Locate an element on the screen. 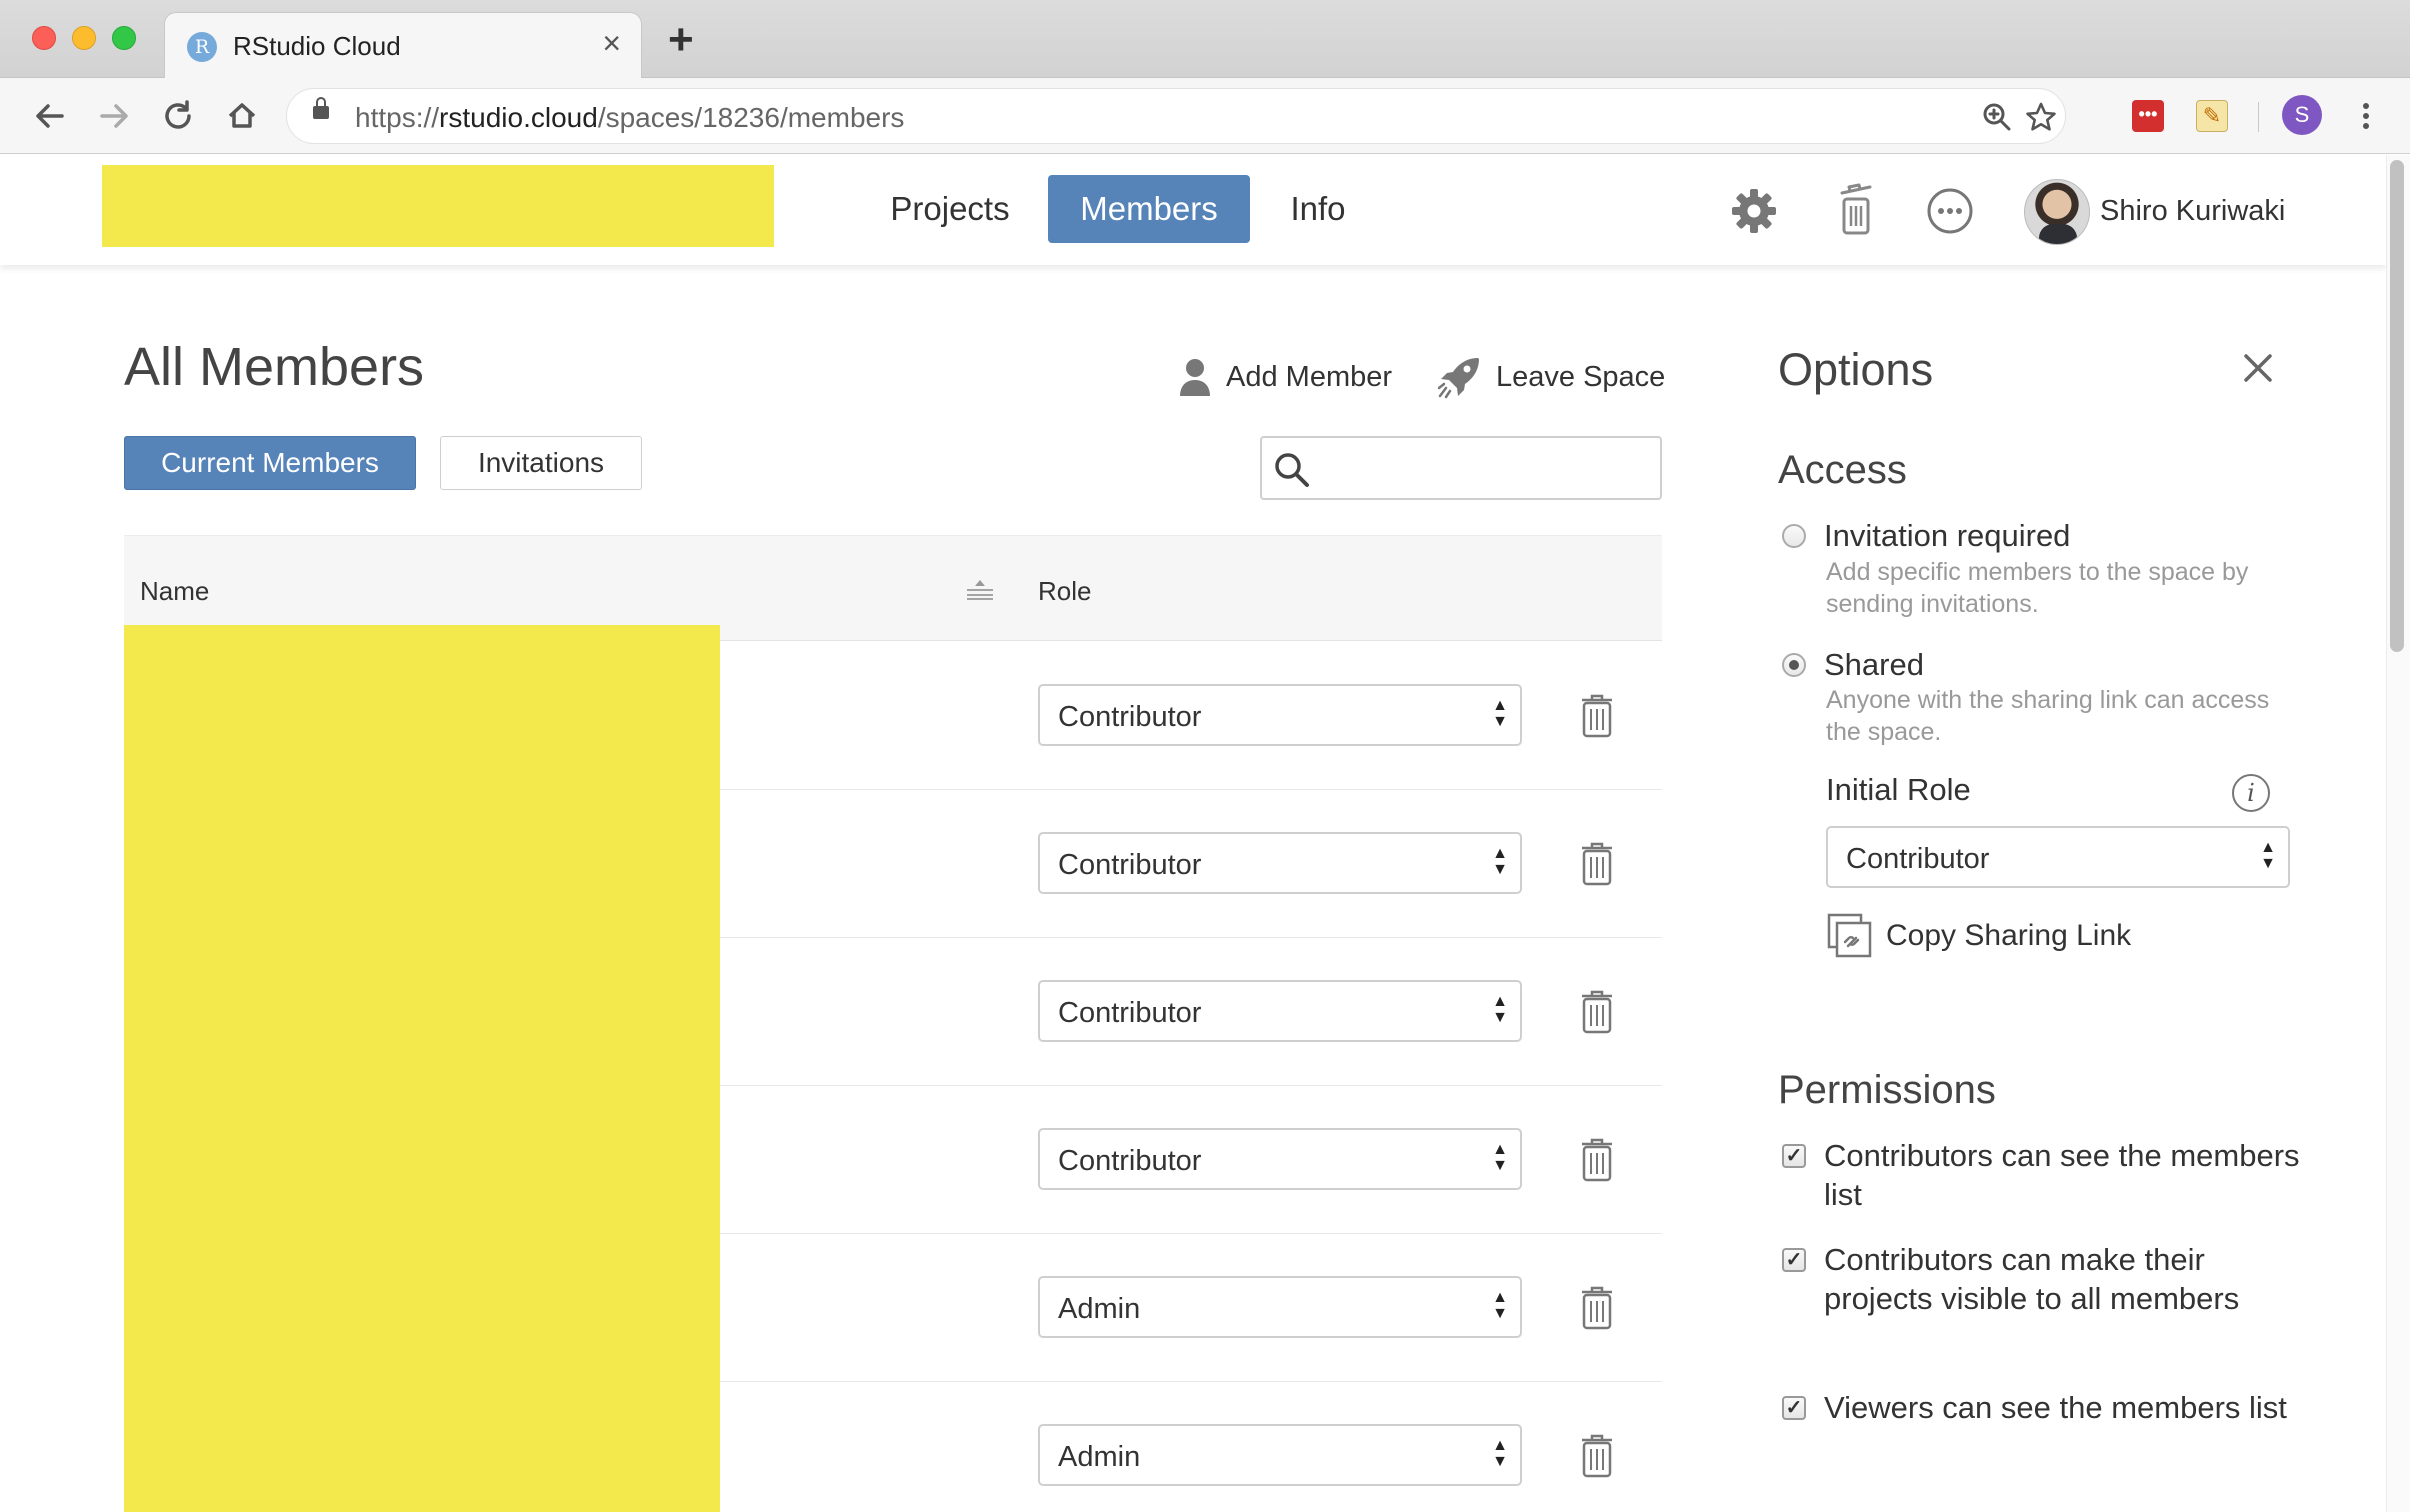 The width and height of the screenshot is (2410, 1512). menu-icon is located at coordinates (2366, 116).